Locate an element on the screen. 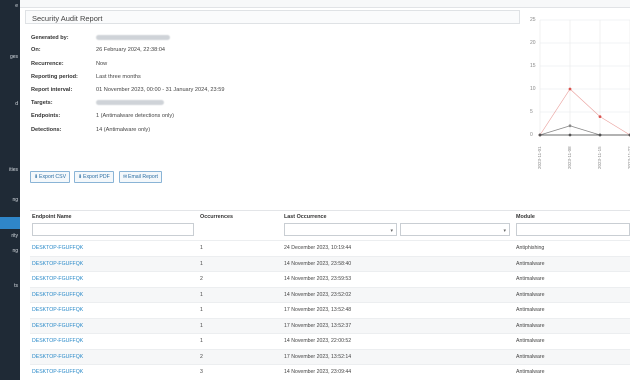 This screenshot has height=380, width=630. report-field-key: Detections: is located at coordinates (46, 130).